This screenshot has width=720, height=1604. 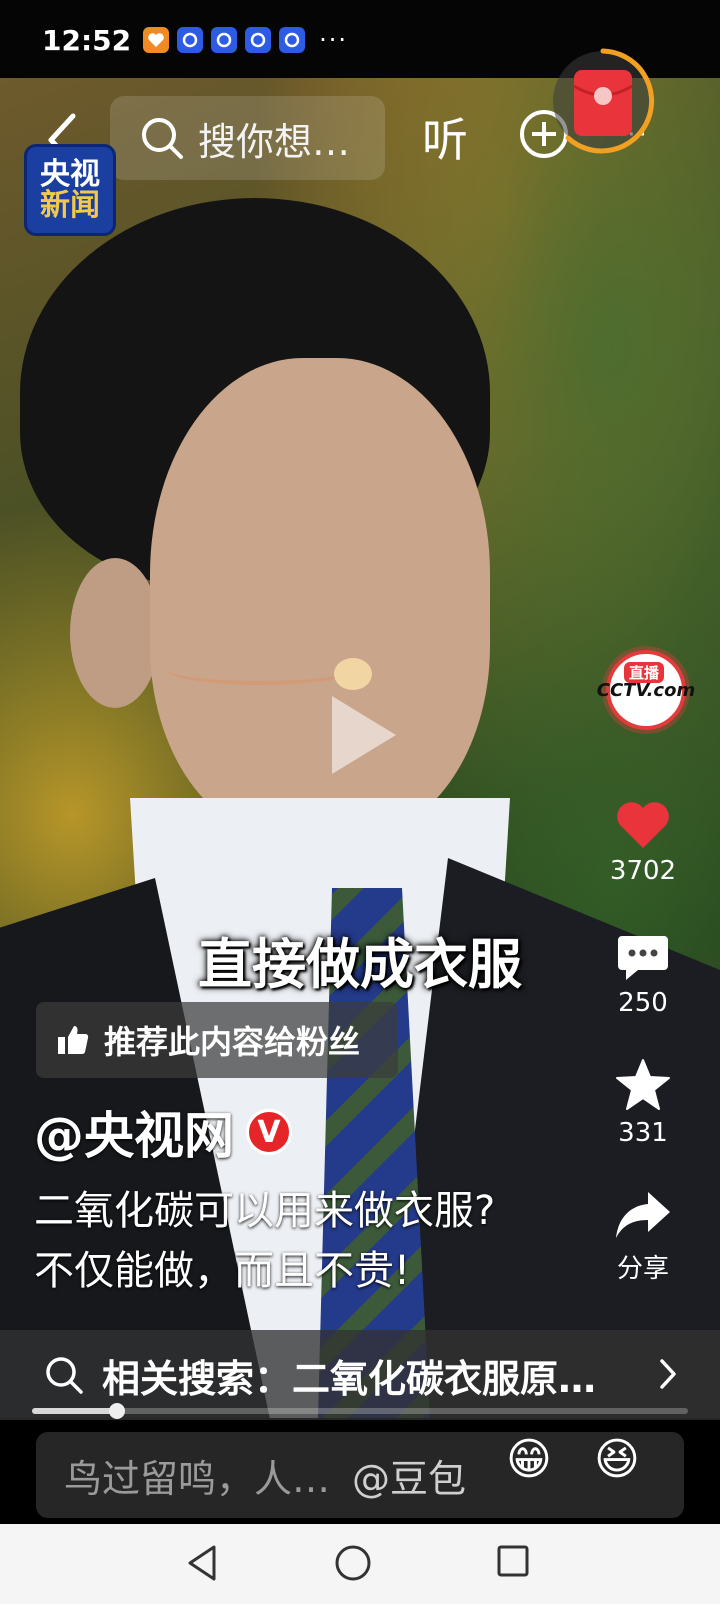 I want to click on video-progress-fill, so click(x=75, y=1411).